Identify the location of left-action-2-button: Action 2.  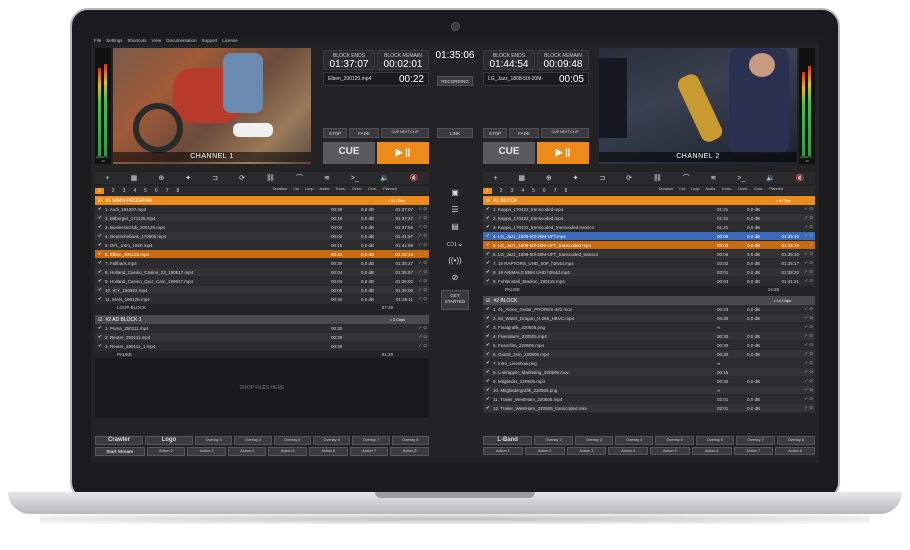
(166, 451).